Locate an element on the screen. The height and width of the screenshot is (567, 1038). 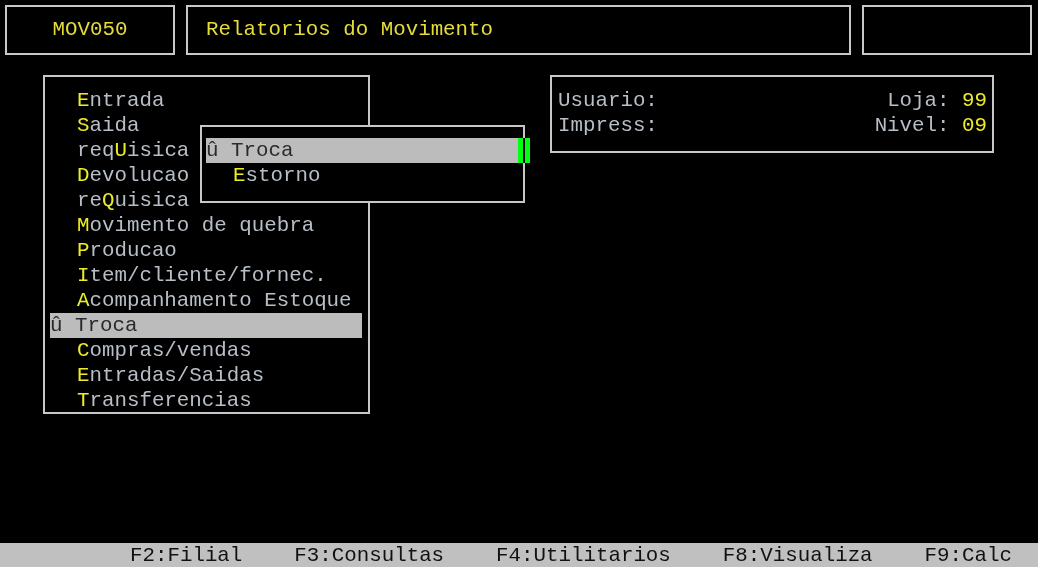
menu-item: Transferencias is located at coordinates (164, 400).